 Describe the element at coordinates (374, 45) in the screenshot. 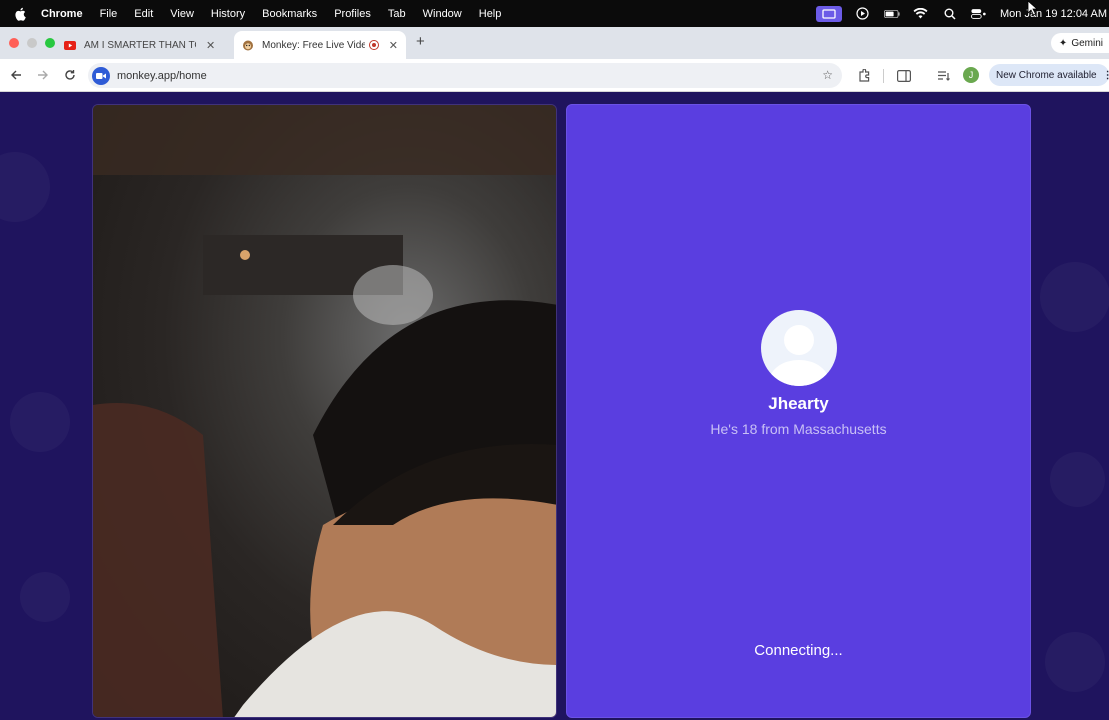

I see `recording-indicator-icon` at that location.